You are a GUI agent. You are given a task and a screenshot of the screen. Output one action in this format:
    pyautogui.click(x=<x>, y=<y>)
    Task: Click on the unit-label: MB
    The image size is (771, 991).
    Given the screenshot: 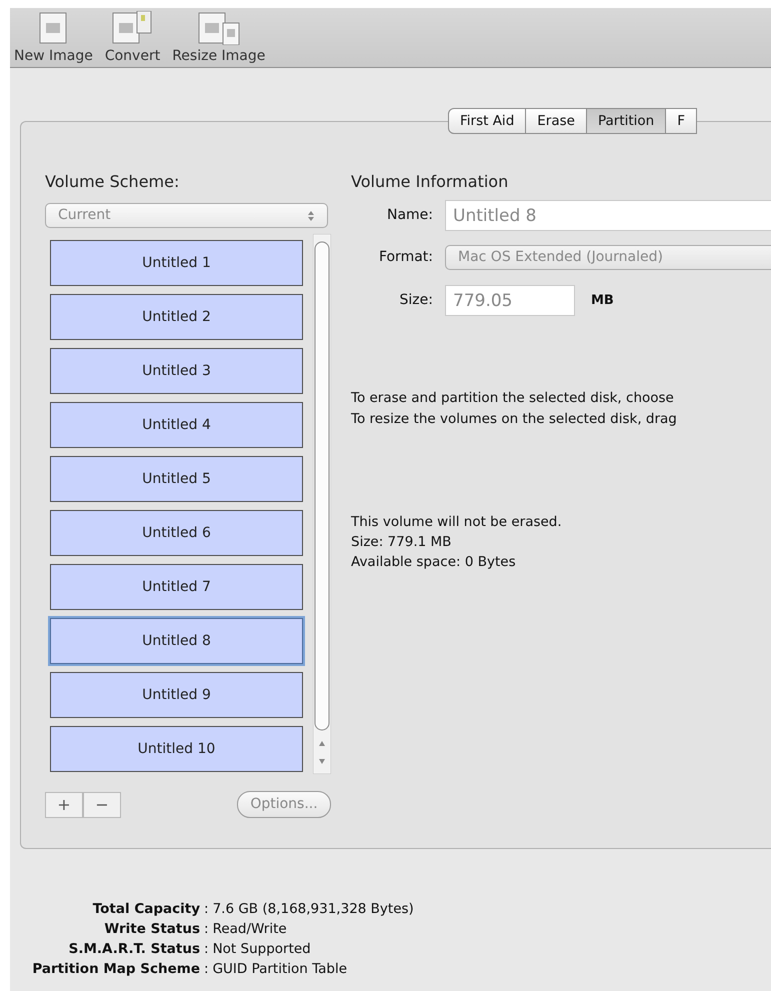 What is the action you would take?
    pyautogui.click(x=602, y=301)
    